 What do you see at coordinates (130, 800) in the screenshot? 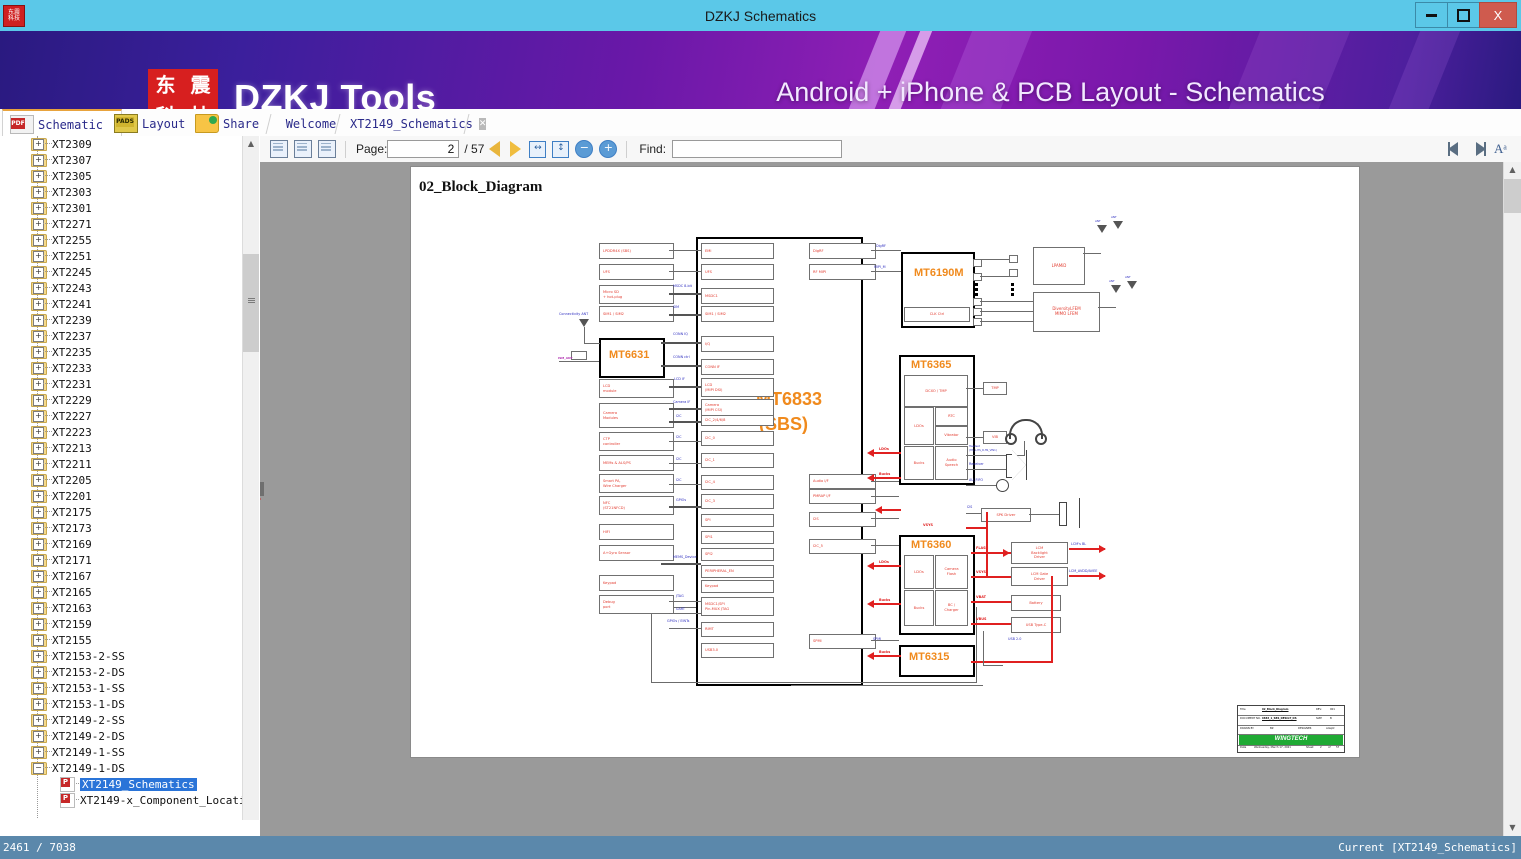
I see `tree-file-row: XT2149-x_Component_Locati` at bounding box center [130, 800].